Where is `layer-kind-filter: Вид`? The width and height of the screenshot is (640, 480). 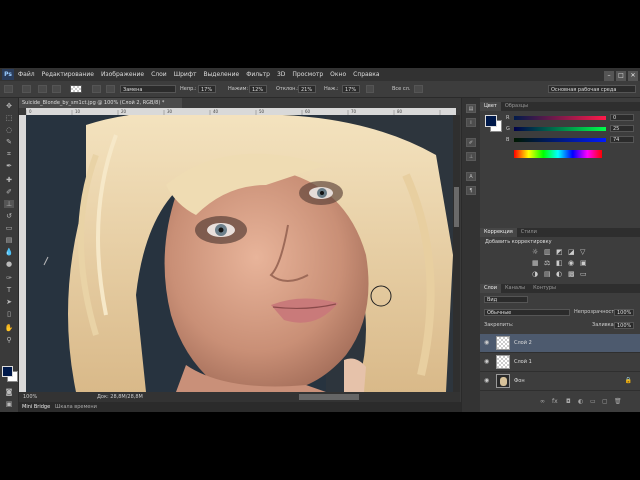
layer-kind-filter: Вид is located at coordinates (506, 299).